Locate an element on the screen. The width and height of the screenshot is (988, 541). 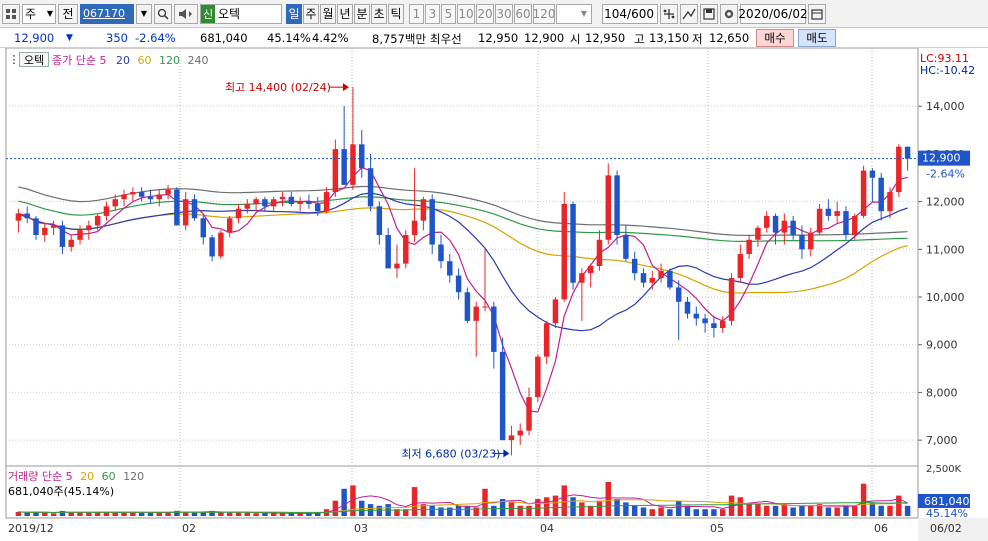
high-annotation: 최고 14,400 (02/24) is located at coordinates (278, 87).